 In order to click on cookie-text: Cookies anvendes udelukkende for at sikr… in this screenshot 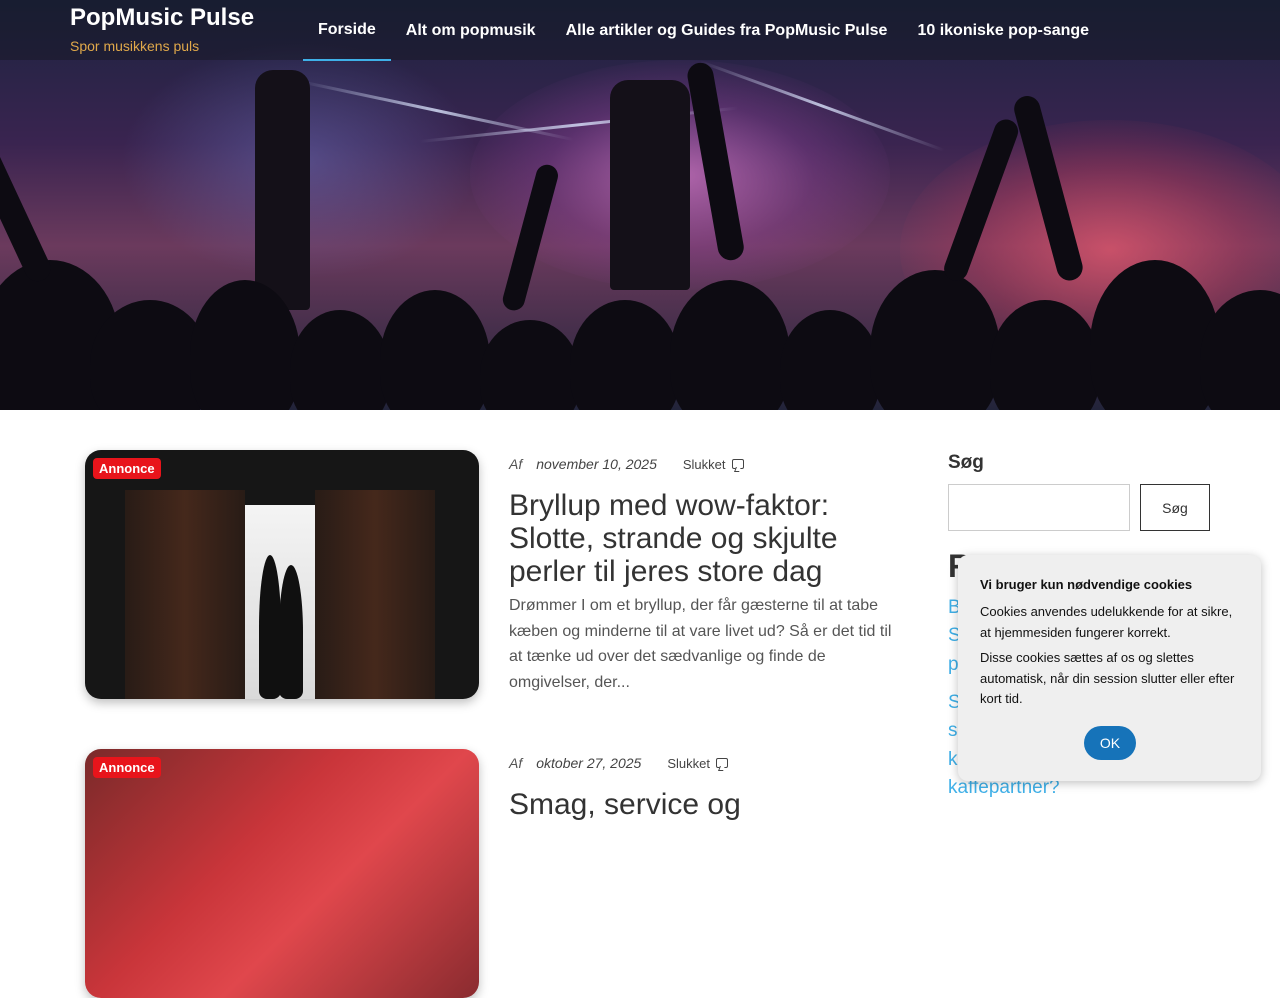, I will do `click(1106, 622)`.